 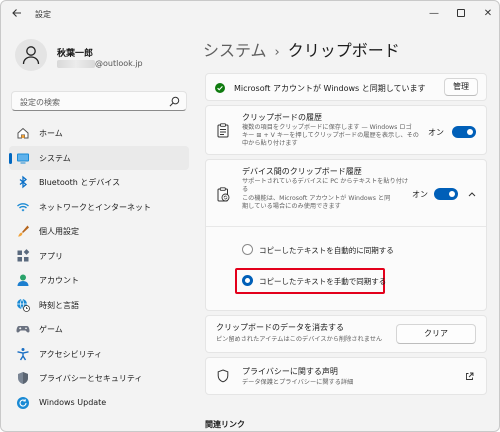 I want to click on cross-device-toggle, so click(x=446, y=194).